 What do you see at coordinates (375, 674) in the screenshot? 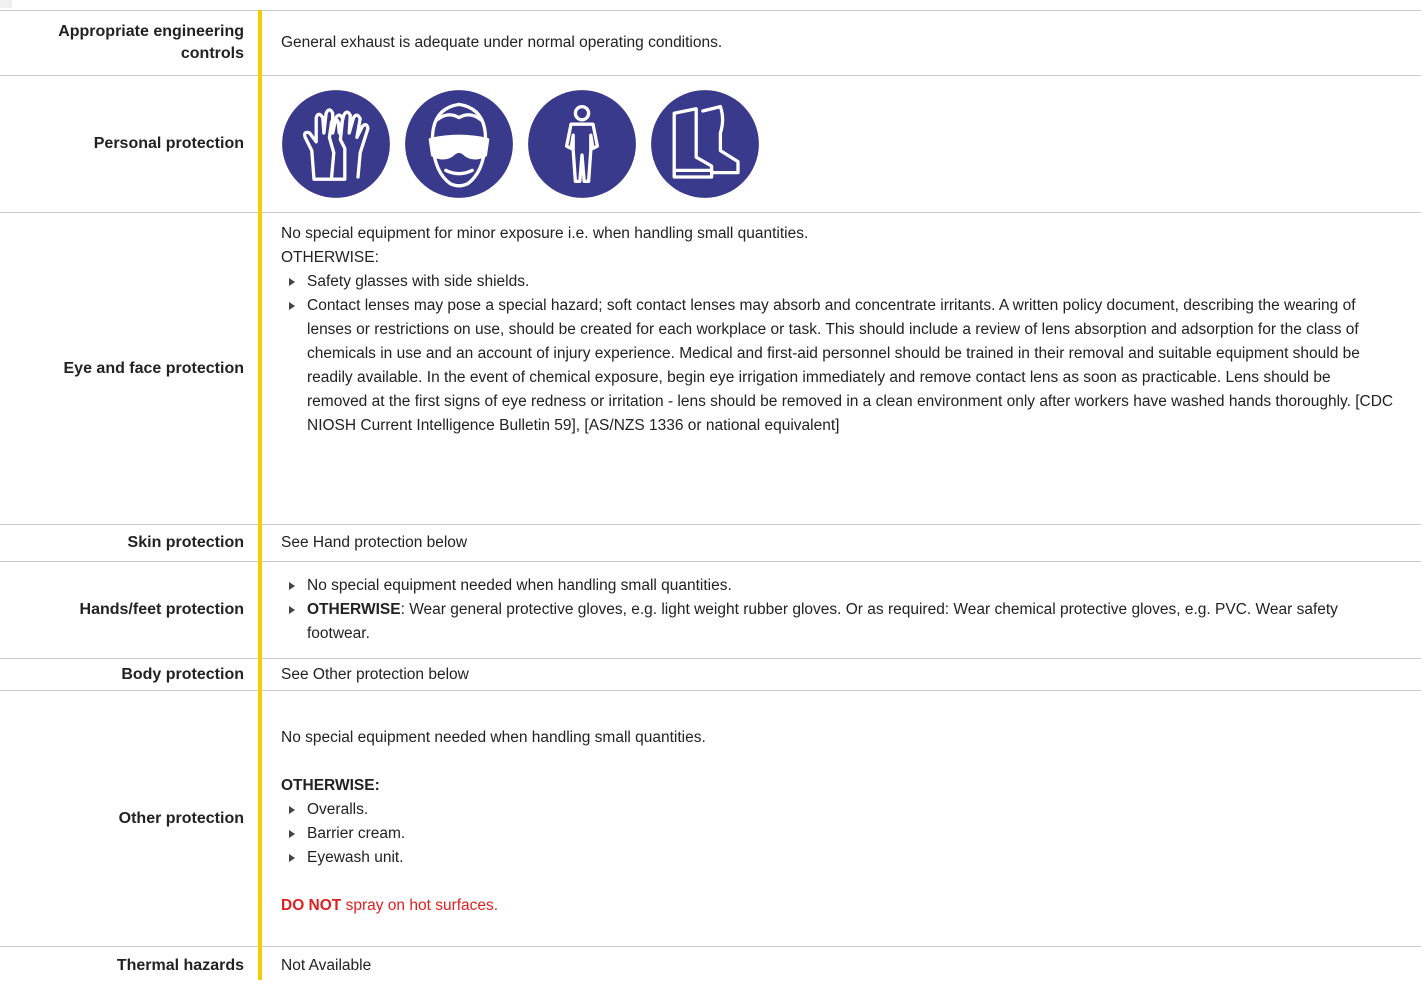
I see `body-text: See Other protection below` at bounding box center [375, 674].